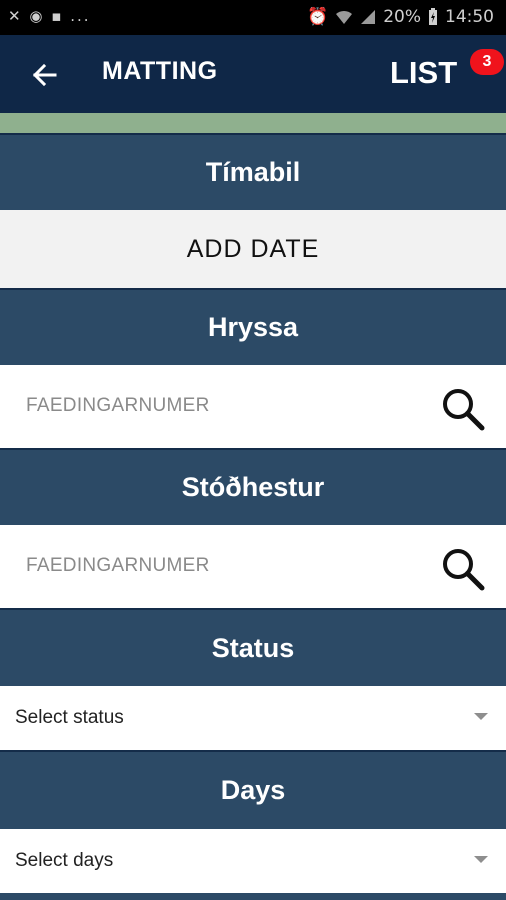 The image size is (506, 900). I want to click on add-date-button: ADD DATE, so click(253, 249).